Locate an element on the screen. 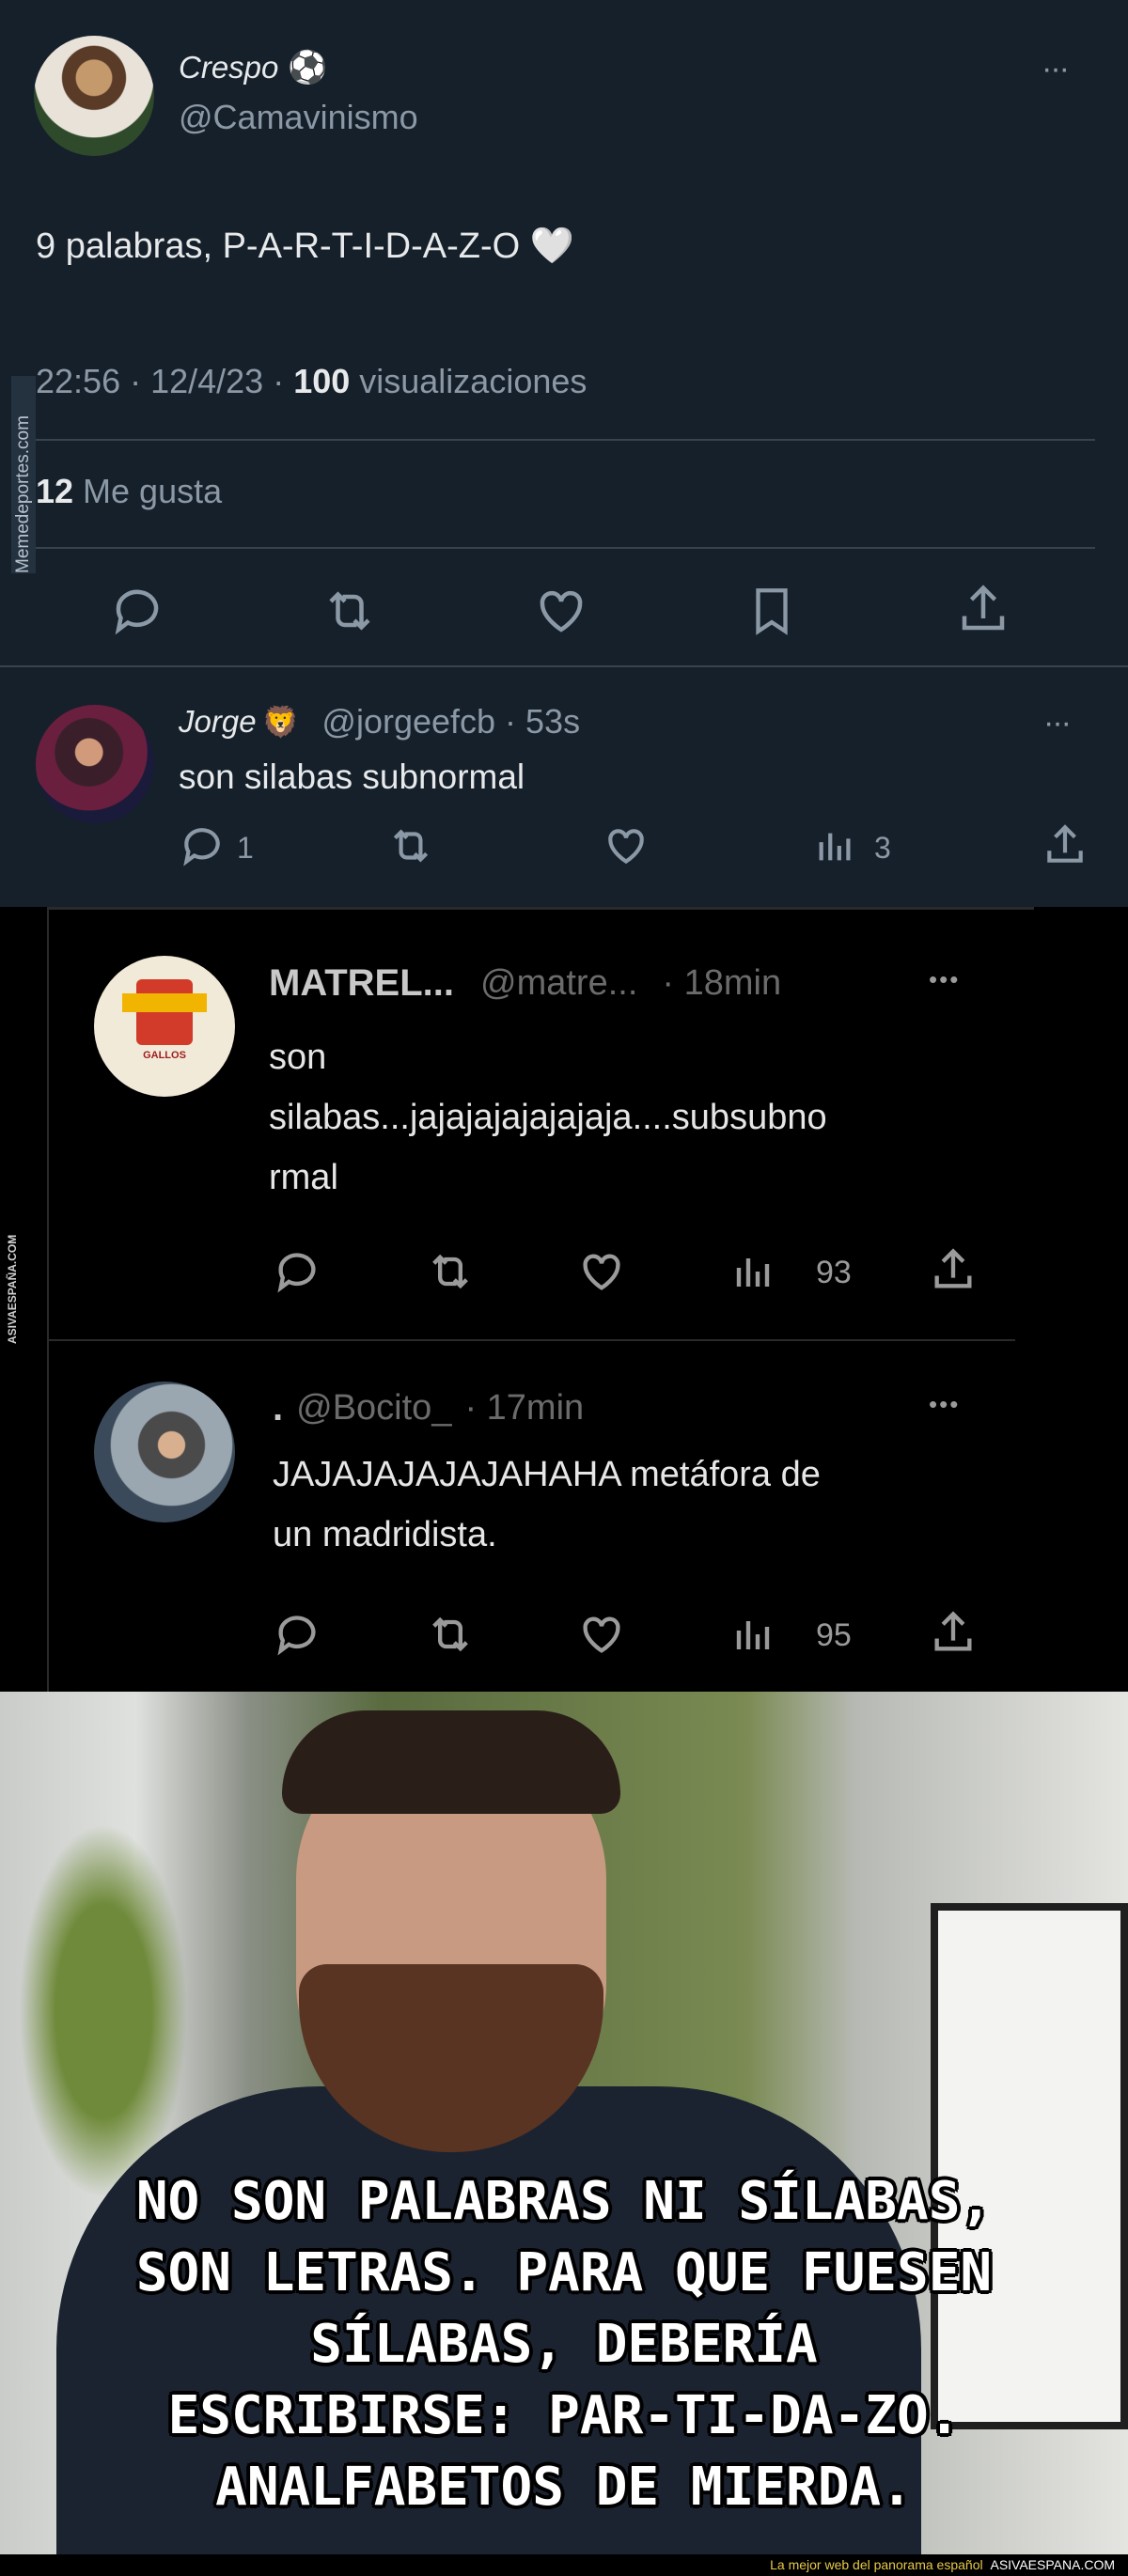 The width and height of the screenshot is (1128, 2576). handle: @jorgeefcb · 53s is located at coordinates (450, 722).